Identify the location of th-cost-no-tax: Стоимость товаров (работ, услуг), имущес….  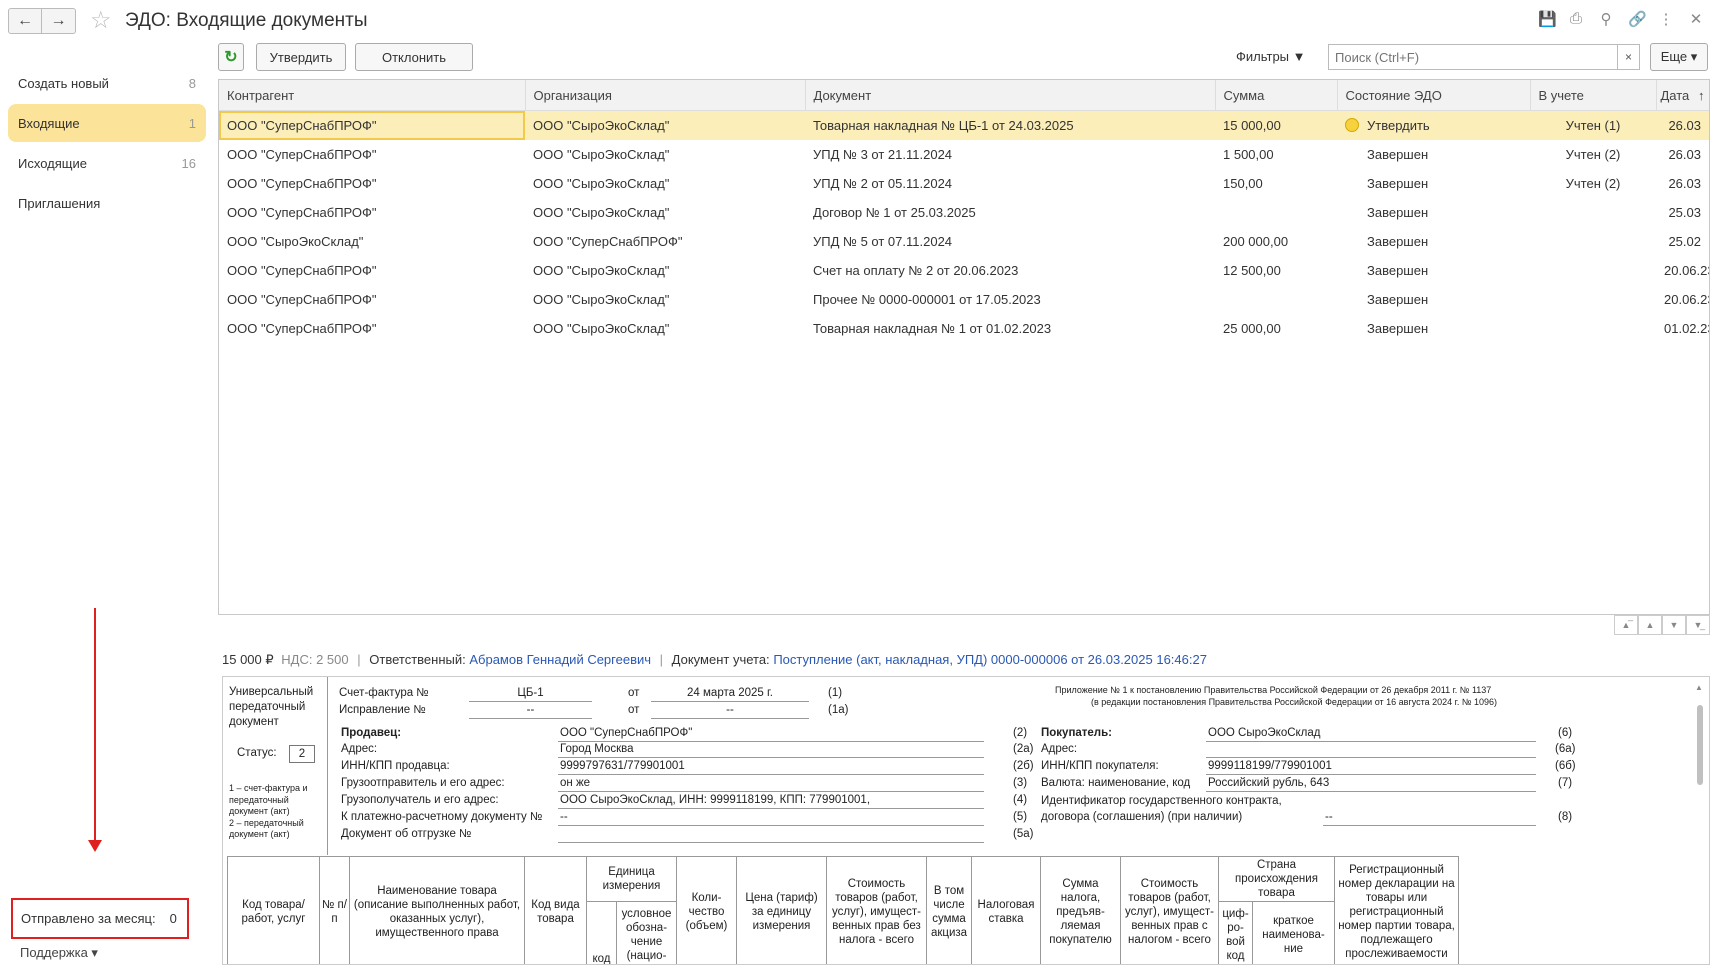
(876, 910).